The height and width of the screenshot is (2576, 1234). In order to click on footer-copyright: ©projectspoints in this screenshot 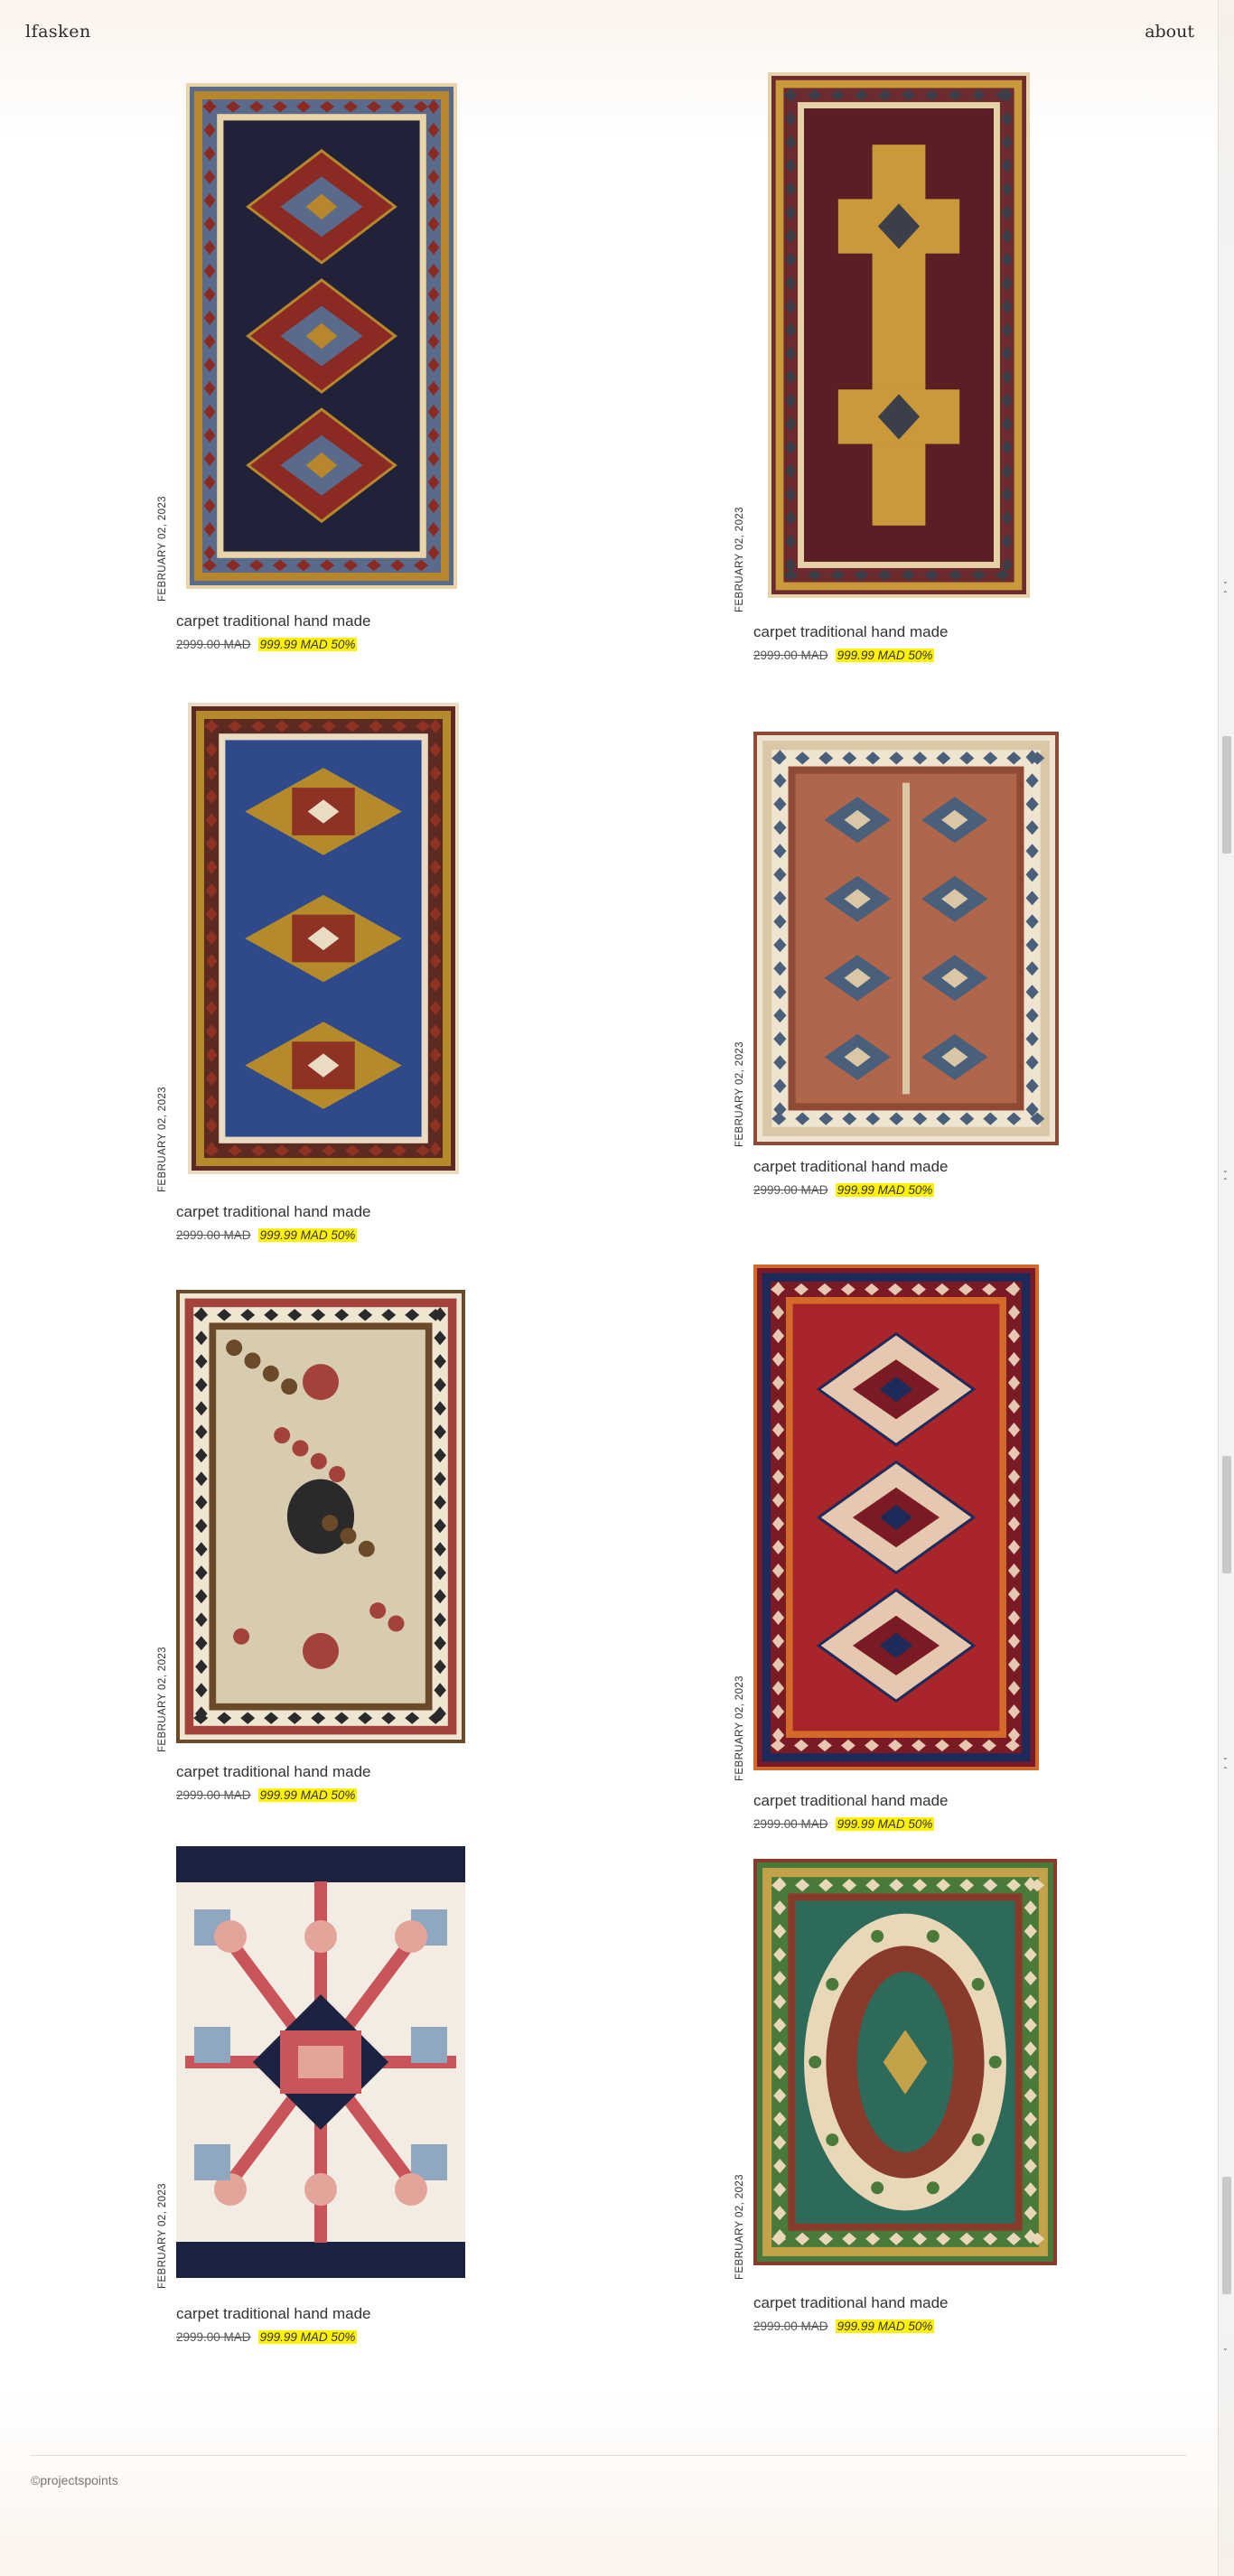, I will do `click(75, 2480)`.